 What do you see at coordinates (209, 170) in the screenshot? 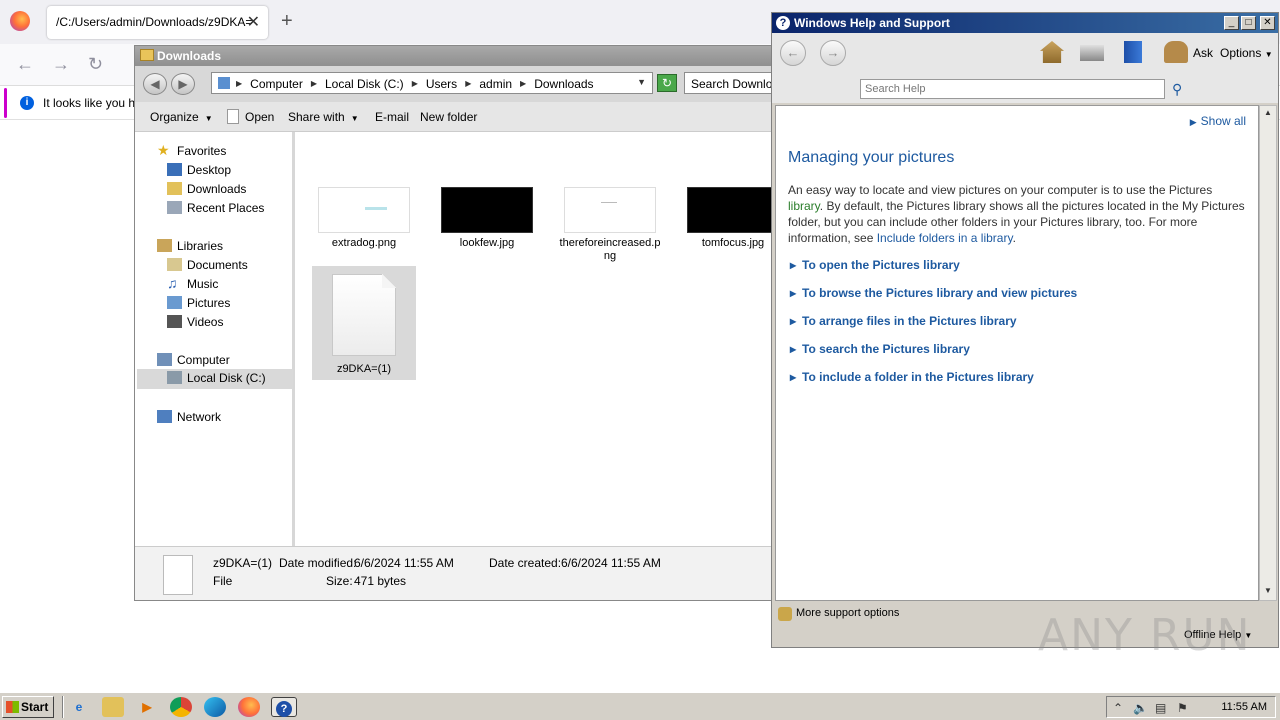
I see `nav-label: Desktop` at bounding box center [209, 170].